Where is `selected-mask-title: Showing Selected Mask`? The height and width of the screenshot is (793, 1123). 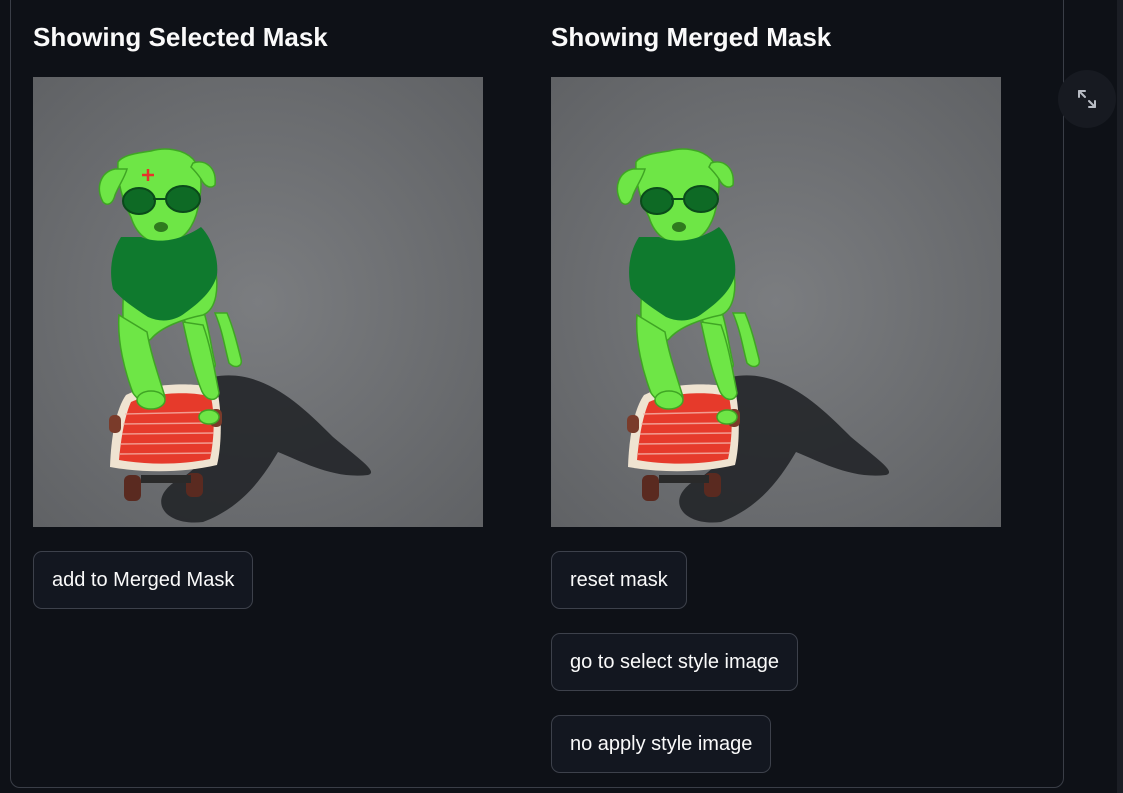 selected-mask-title: Showing Selected Mask is located at coordinates (180, 37).